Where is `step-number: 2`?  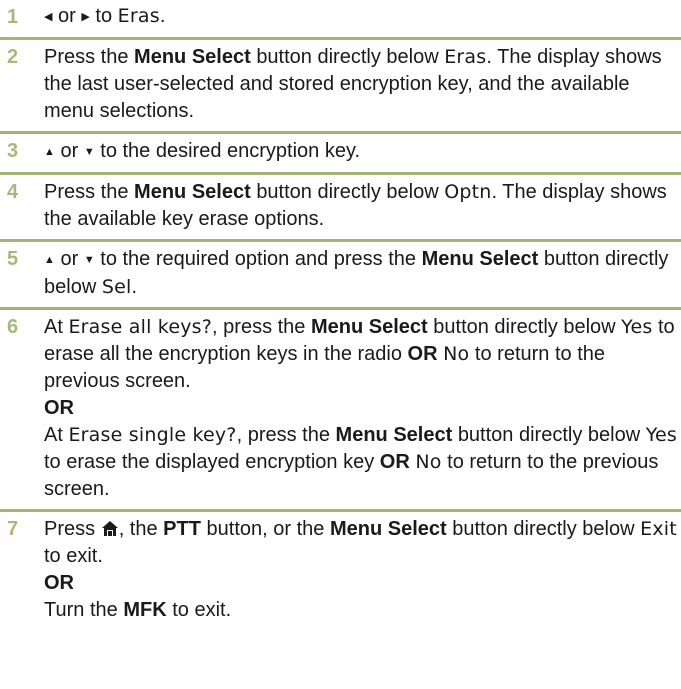
step-number: 2 is located at coordinates (13, 57).